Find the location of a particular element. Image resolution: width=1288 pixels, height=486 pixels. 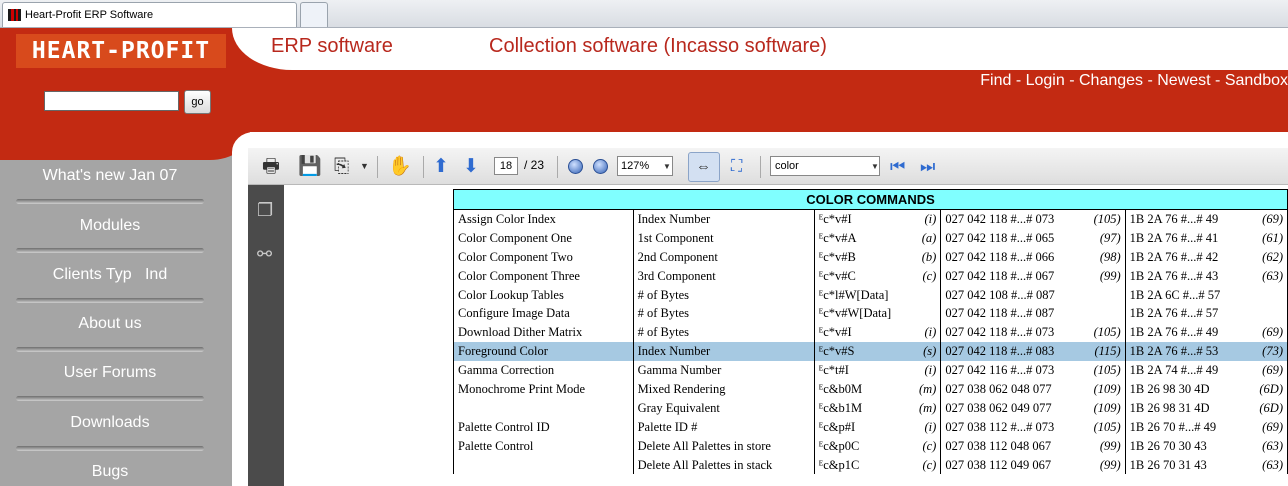

browser-tab-title: Heart-Profit ERP Software is located at coordinates (89, 15).